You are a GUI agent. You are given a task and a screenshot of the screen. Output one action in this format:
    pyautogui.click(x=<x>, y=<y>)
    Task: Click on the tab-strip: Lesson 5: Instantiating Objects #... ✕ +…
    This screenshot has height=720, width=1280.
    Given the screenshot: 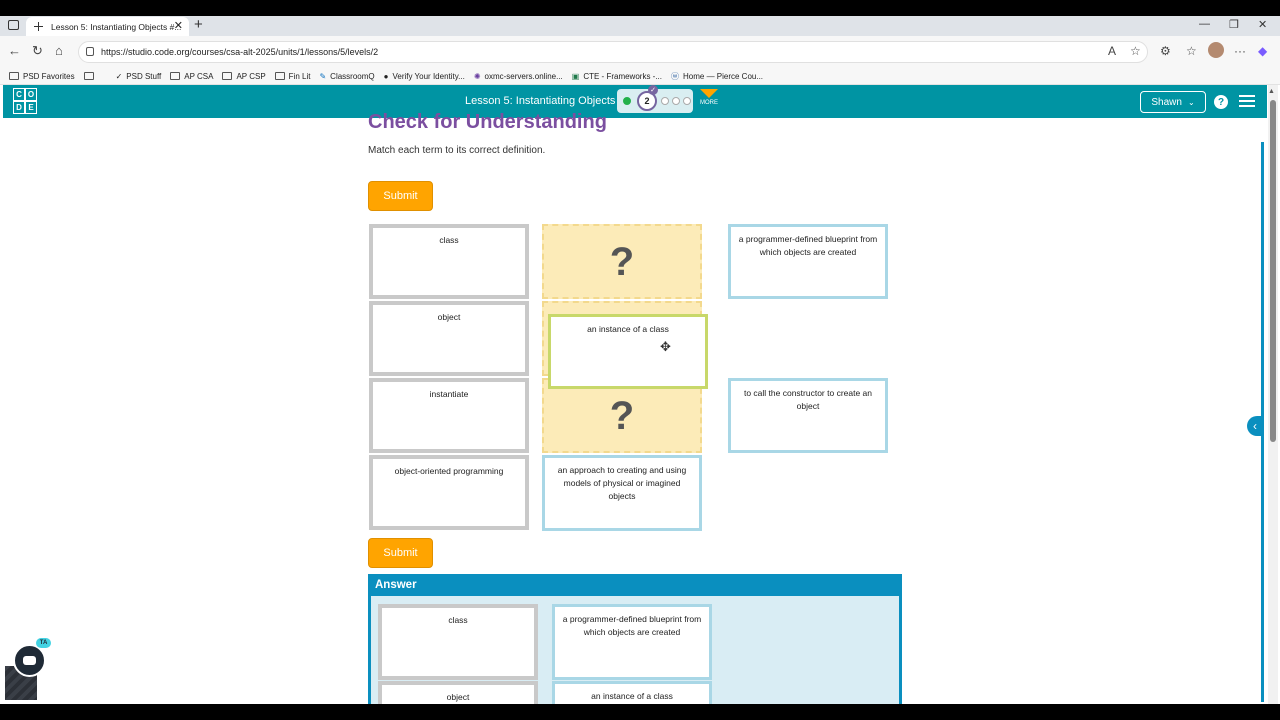 What is the action you would take?
    pyautogui.click(x=640, y=26)
    